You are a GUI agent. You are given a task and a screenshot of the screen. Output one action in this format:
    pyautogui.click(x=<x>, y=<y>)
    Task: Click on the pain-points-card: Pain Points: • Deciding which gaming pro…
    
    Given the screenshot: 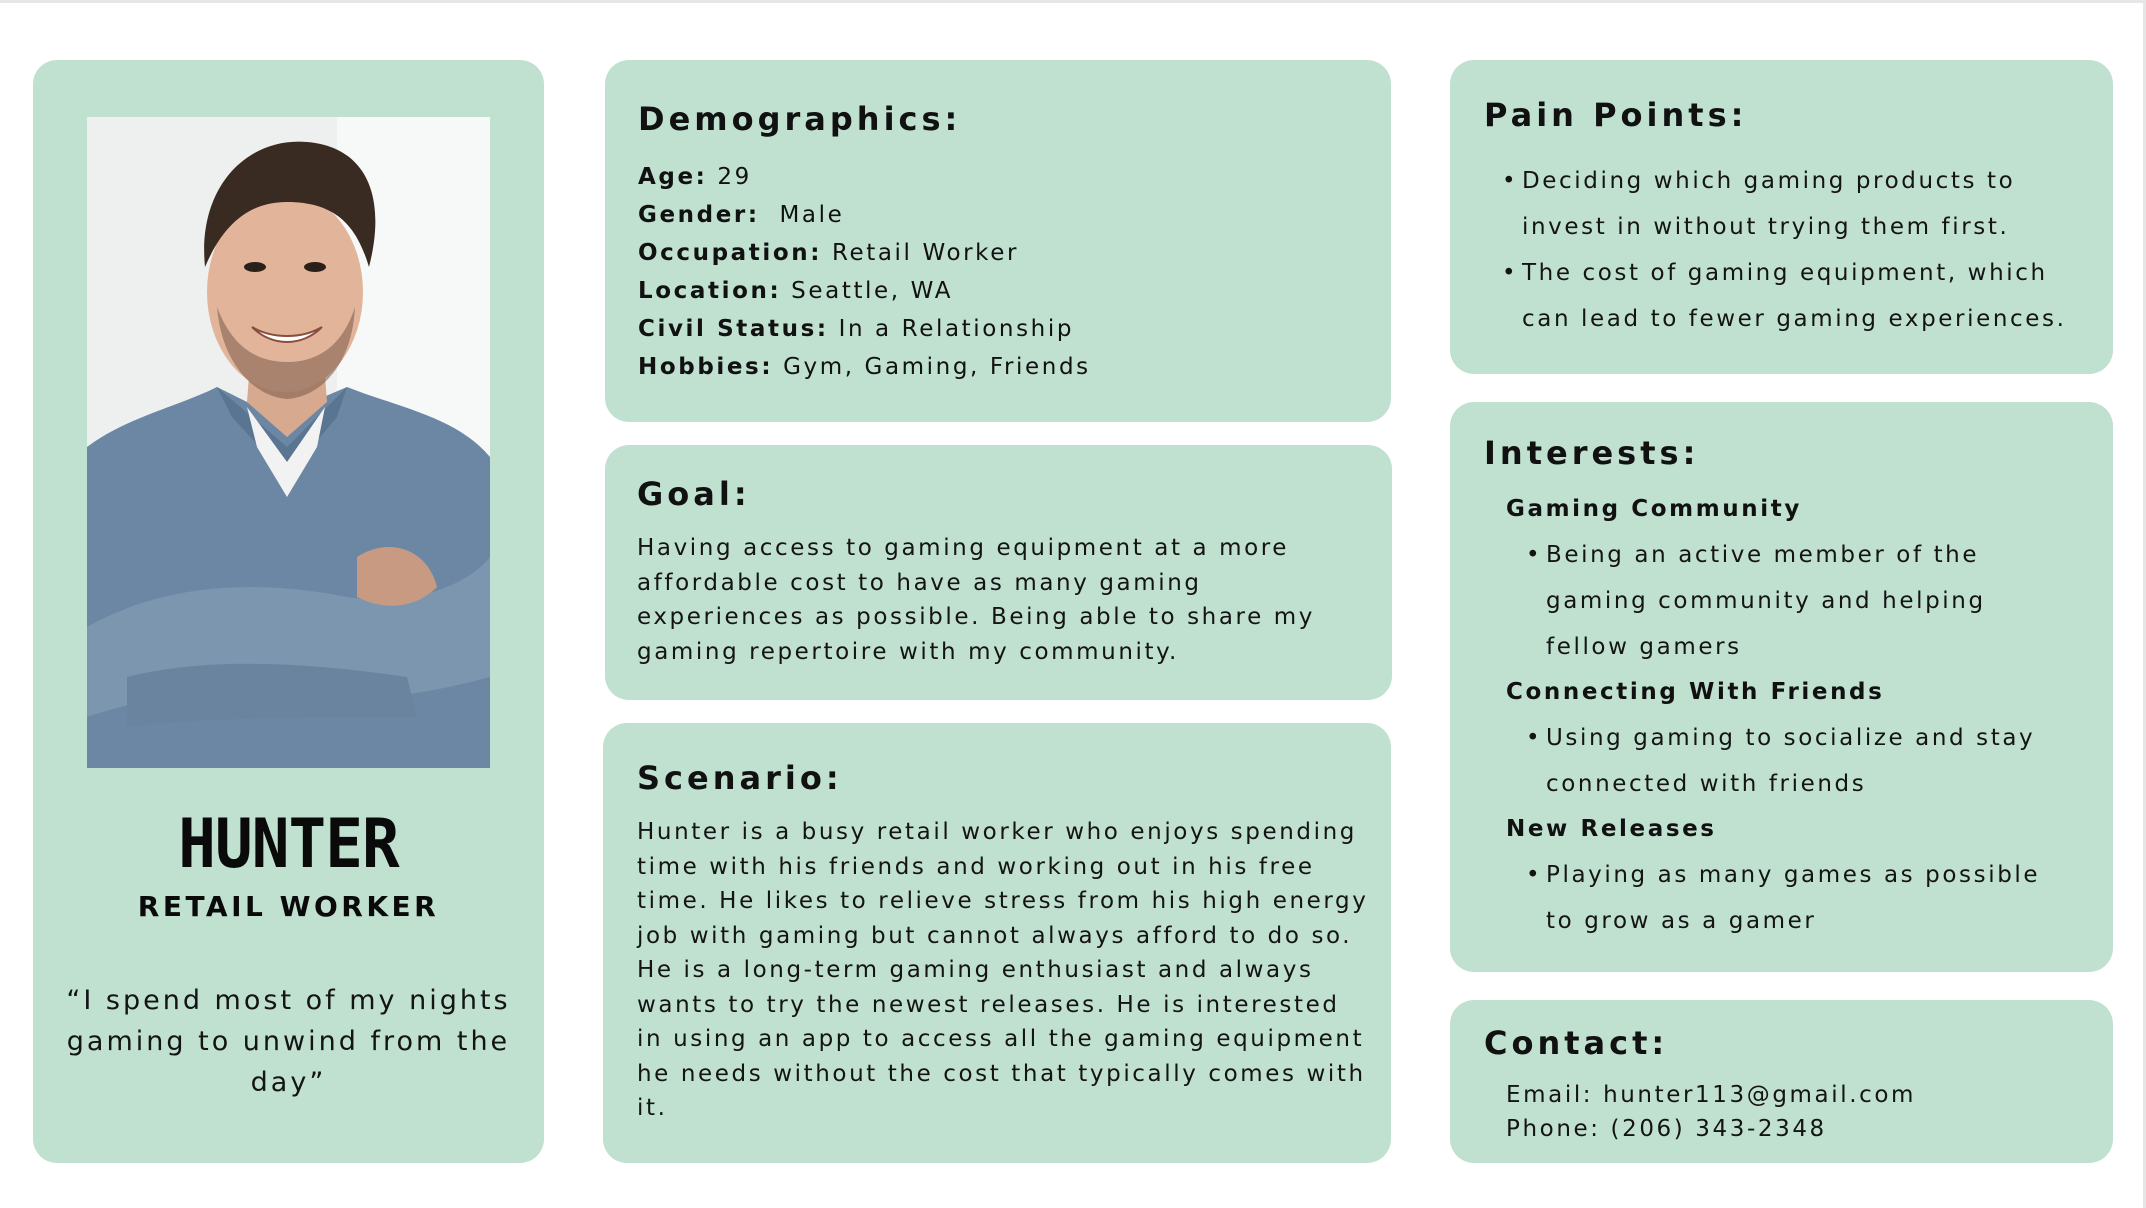 What is the action you would take?
    pyautogui.click(x=1781, y=217)
    